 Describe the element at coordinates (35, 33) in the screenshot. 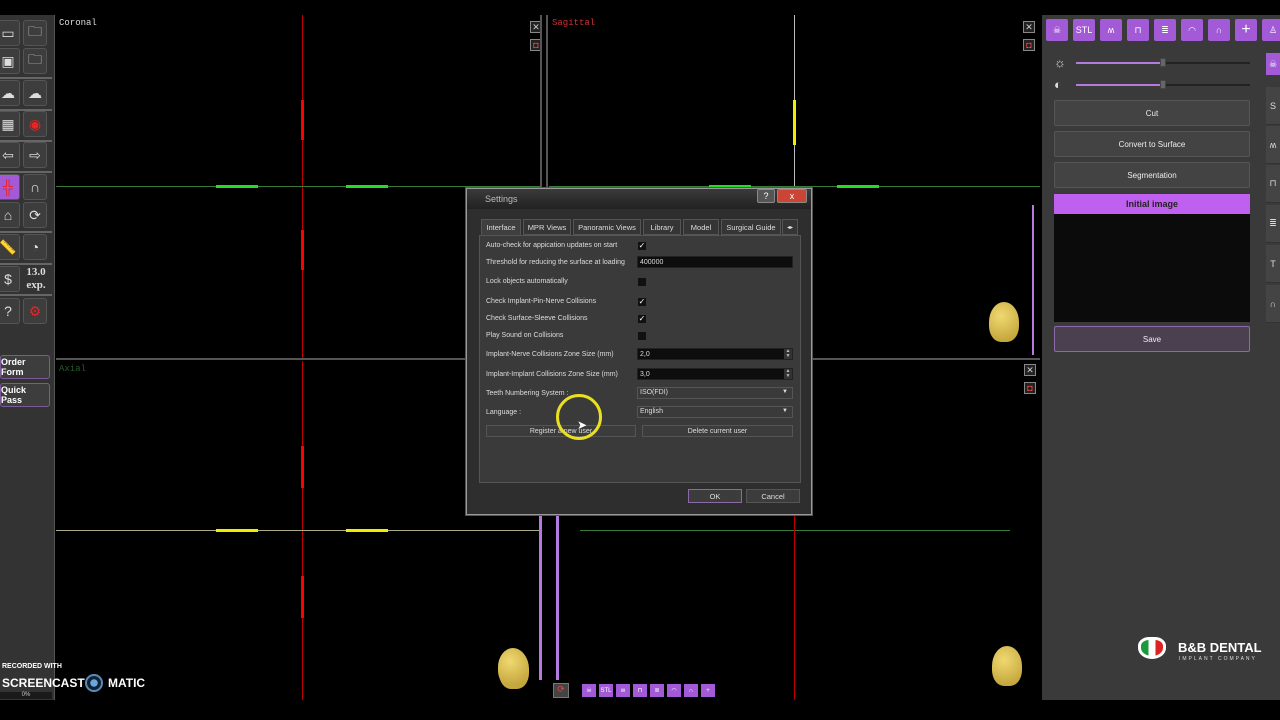

I see `open-folder-icon: 🗀` at that location.